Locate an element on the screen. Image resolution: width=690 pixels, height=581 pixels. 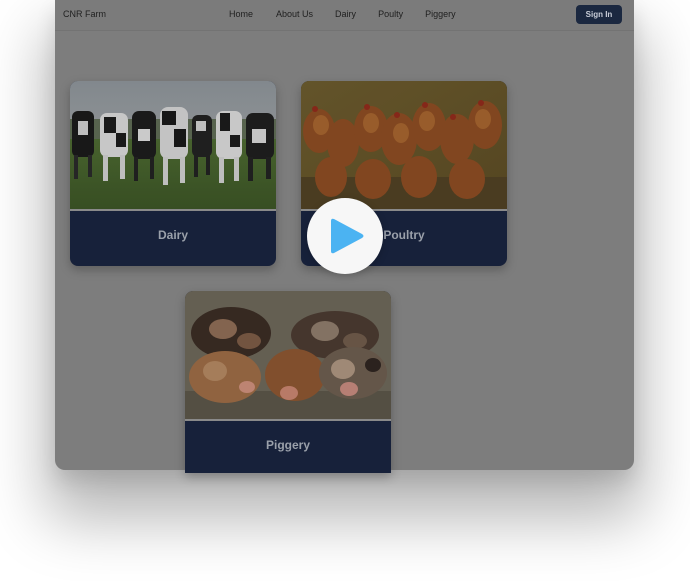
dairy-image is located at coordinates (173, 145).